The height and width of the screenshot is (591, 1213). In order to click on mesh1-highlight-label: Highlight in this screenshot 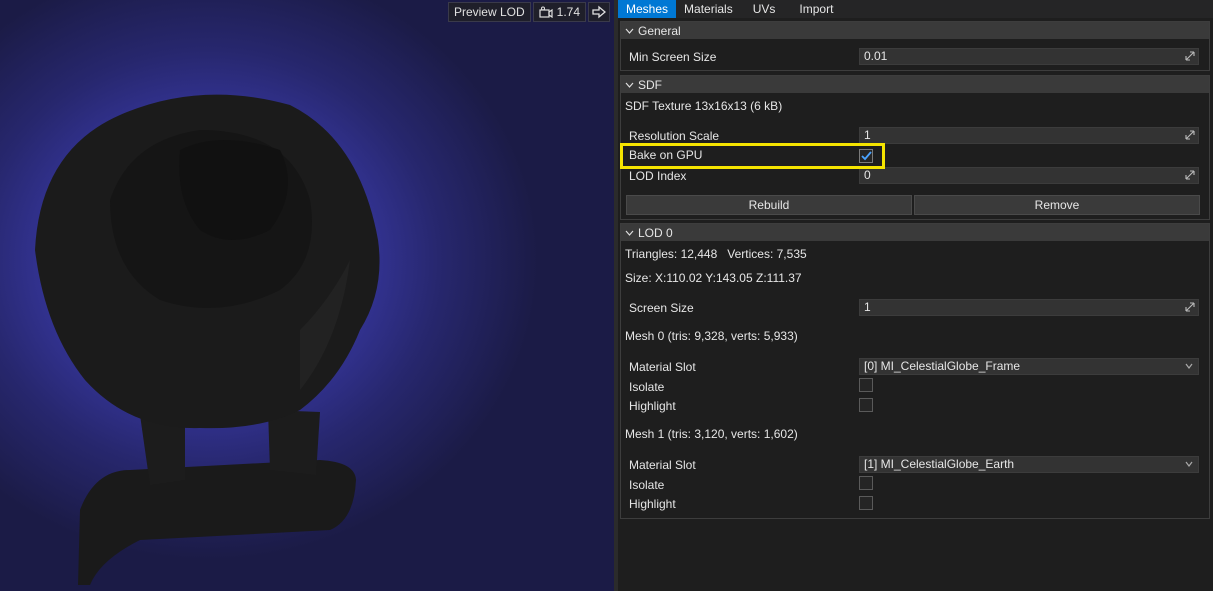, I will do `click(652, 504)`.